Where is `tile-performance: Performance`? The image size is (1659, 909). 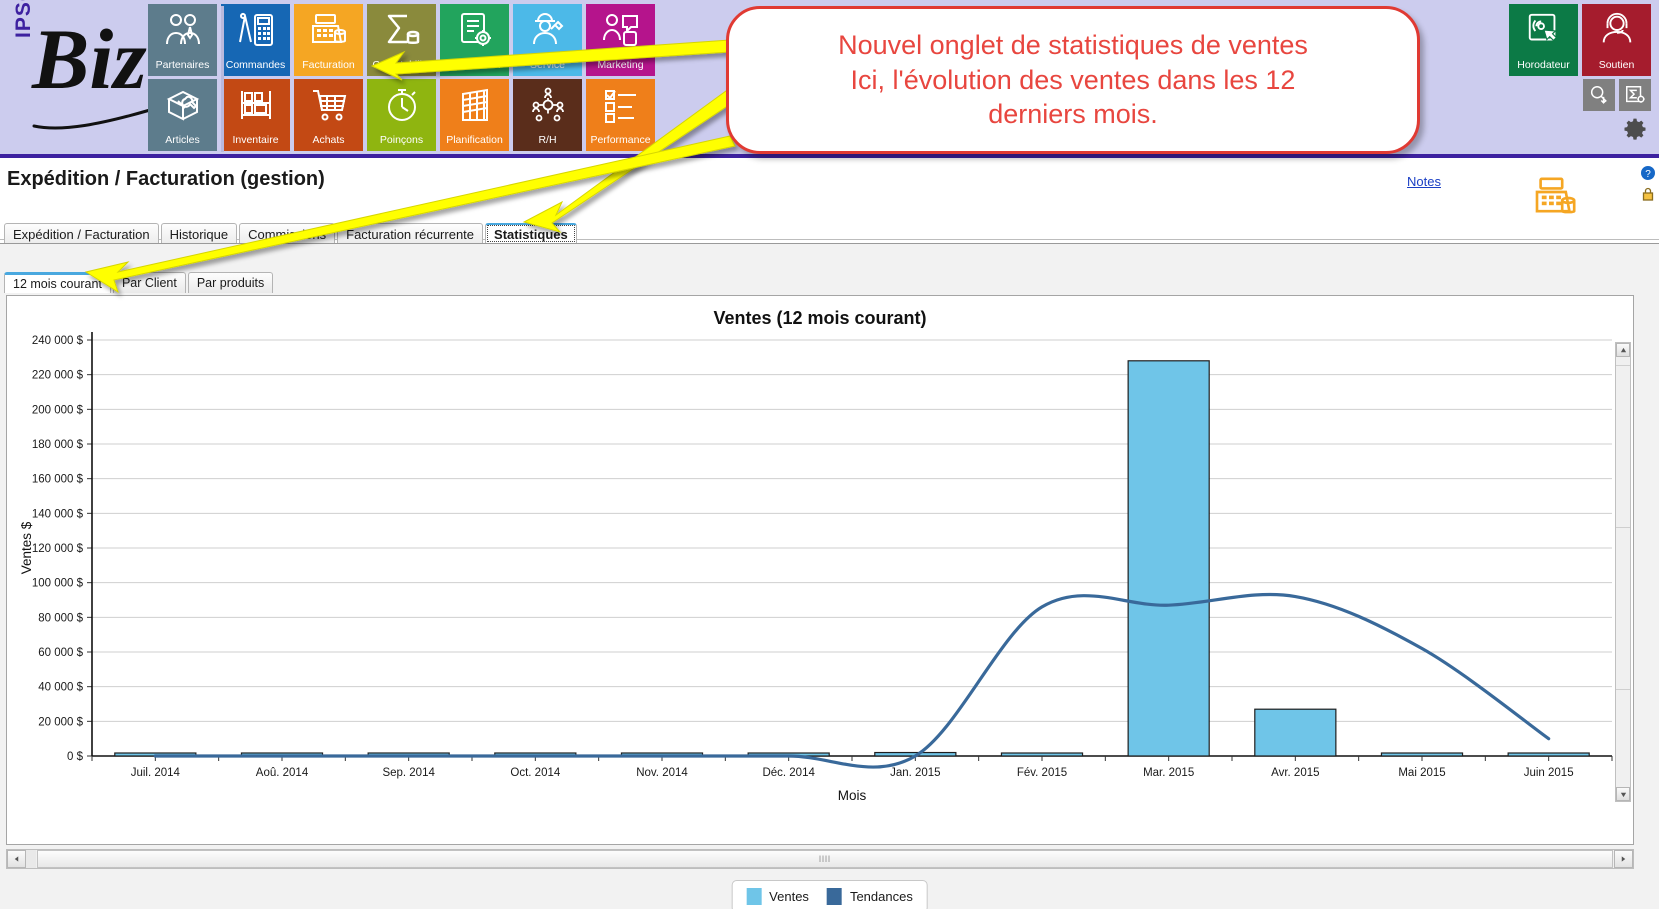
tile-performance: Performance is located at coordinates (620, 115).